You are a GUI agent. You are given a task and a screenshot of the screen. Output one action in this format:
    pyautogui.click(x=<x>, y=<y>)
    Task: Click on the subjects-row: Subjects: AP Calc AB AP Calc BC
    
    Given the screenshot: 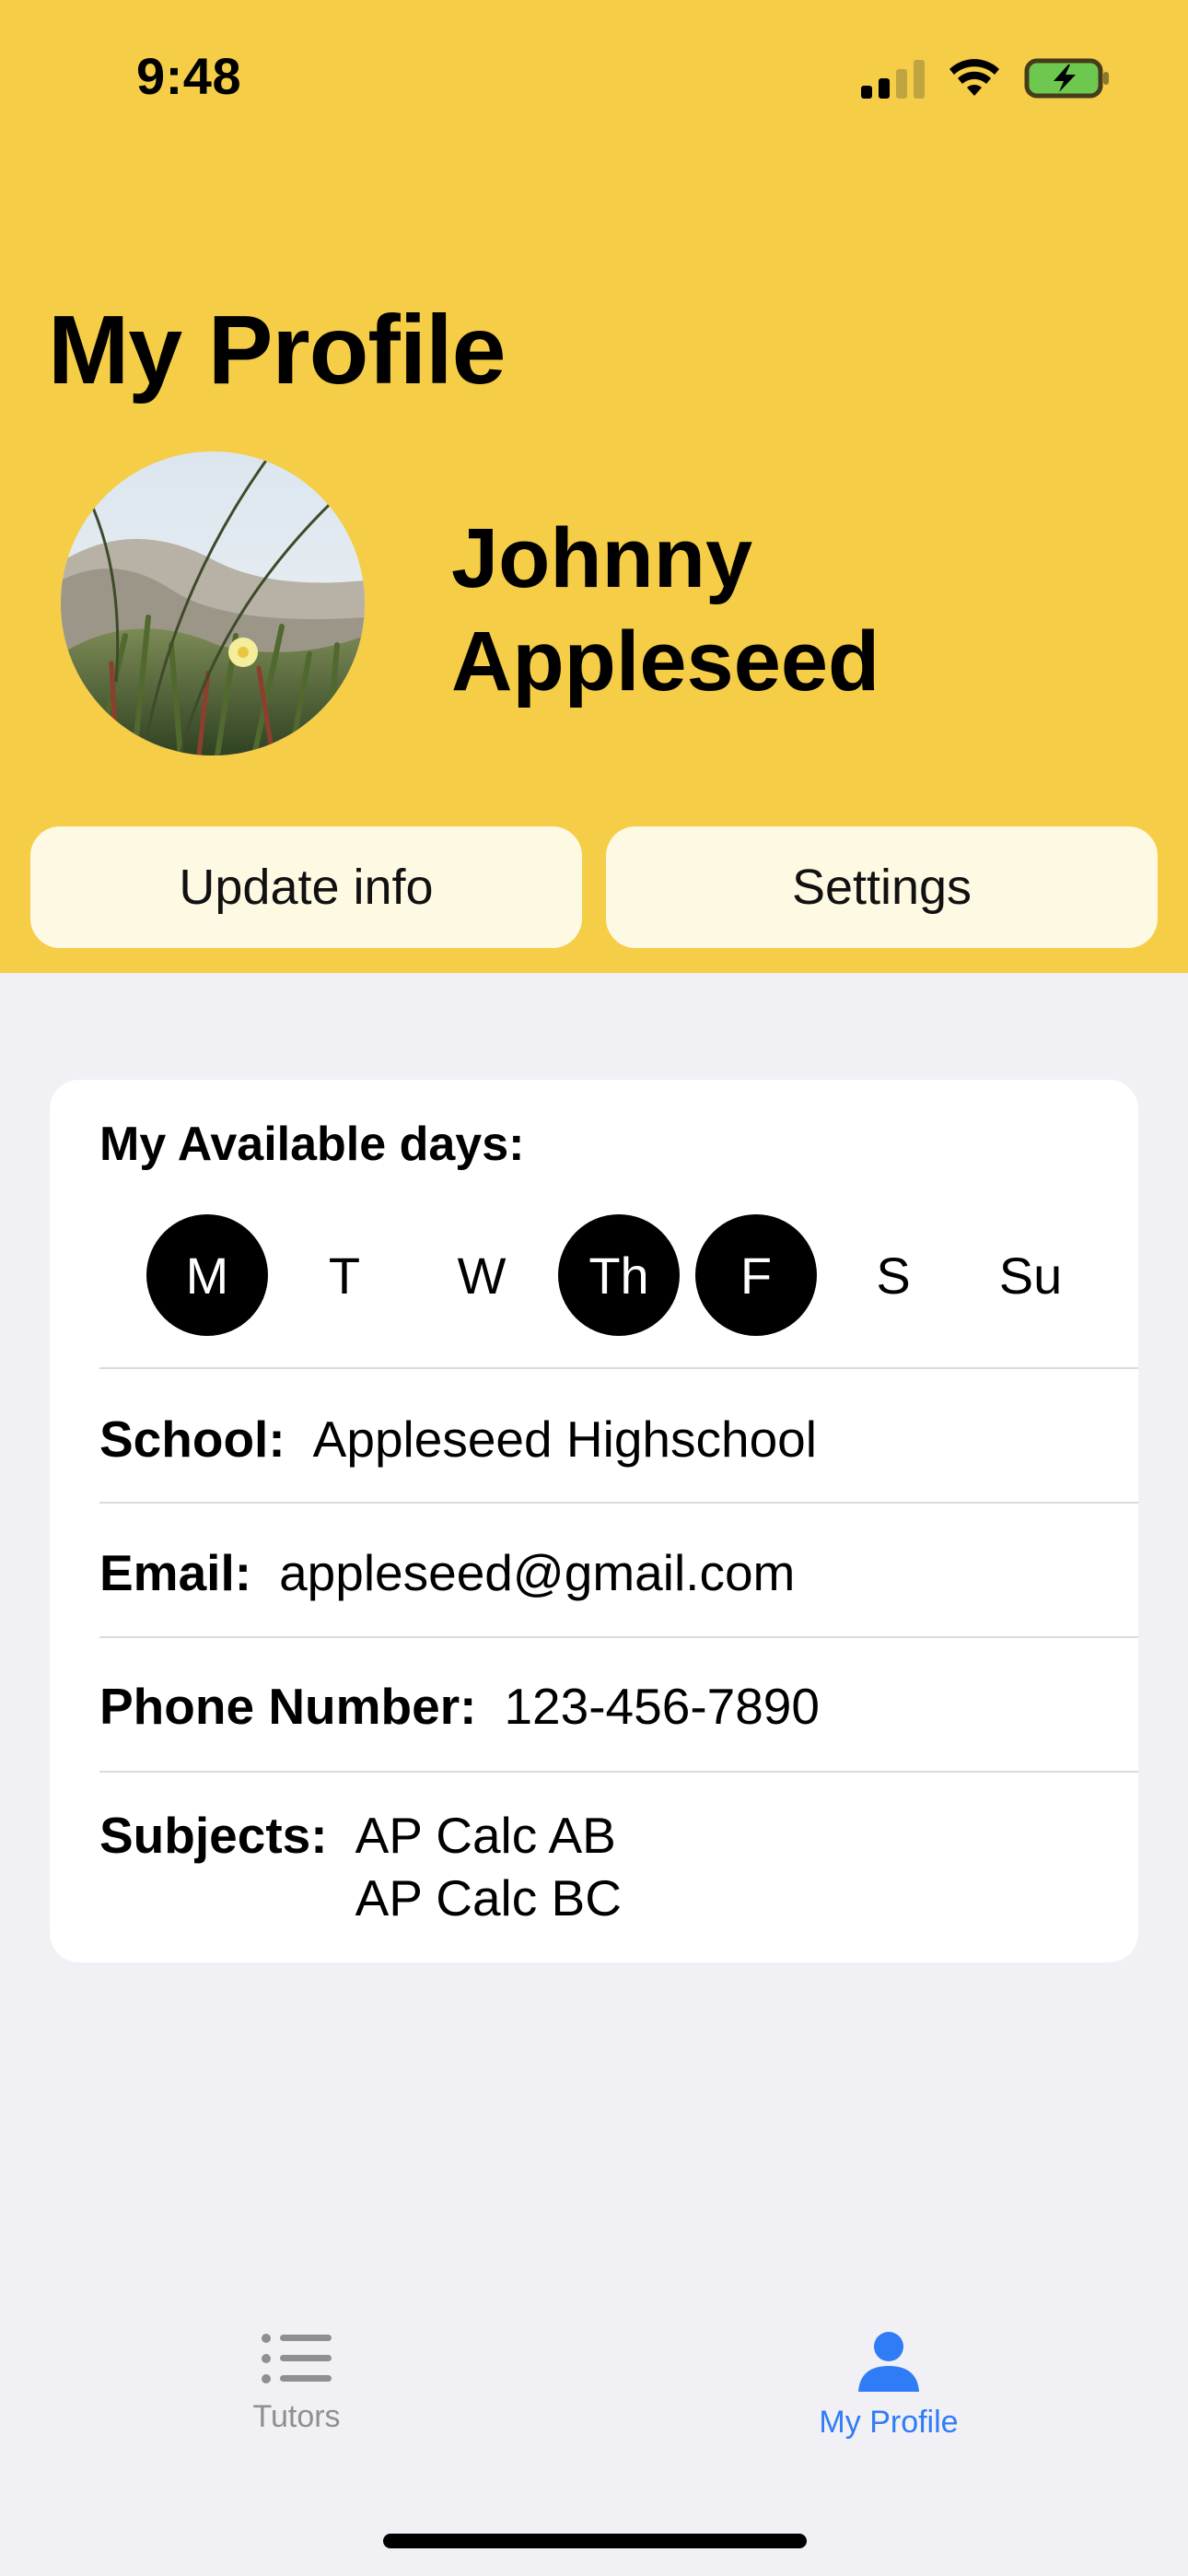 What is the action you would take?
    pyautogui.click(x=360, y=1866)
    